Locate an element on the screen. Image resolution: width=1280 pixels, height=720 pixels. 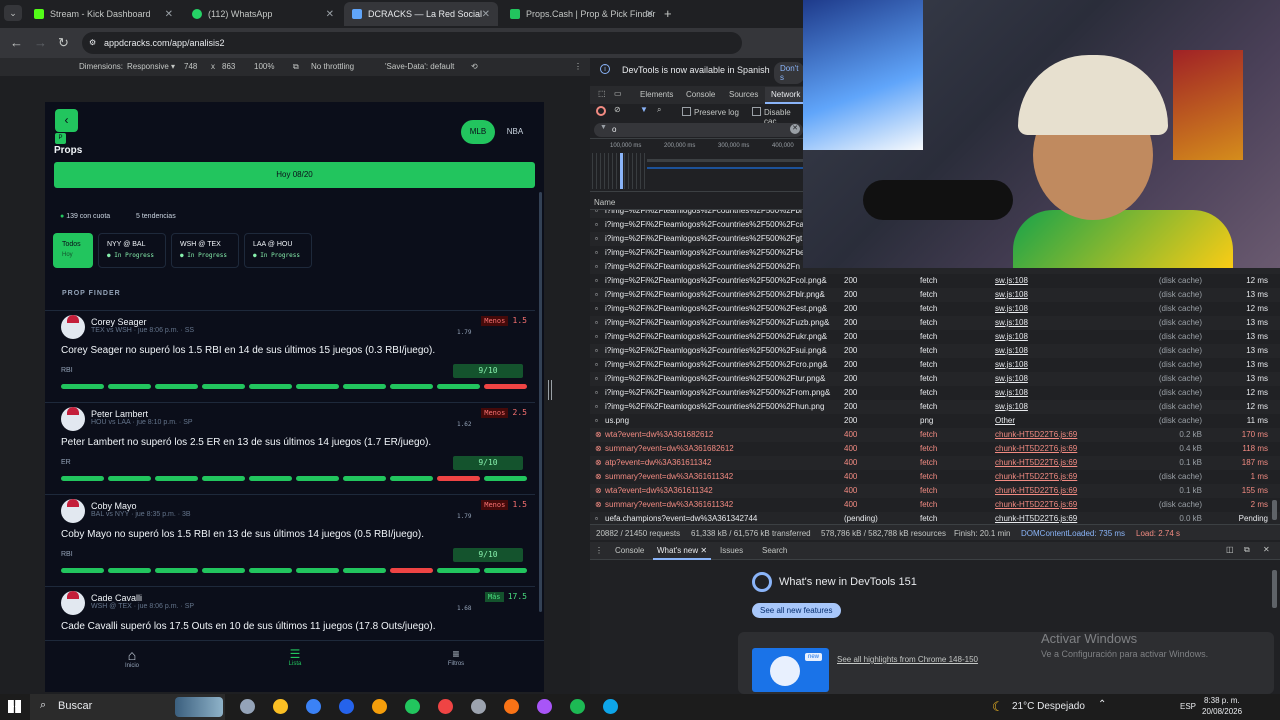
weather: 21°C Despejado is located at coordinates (1048, 706).